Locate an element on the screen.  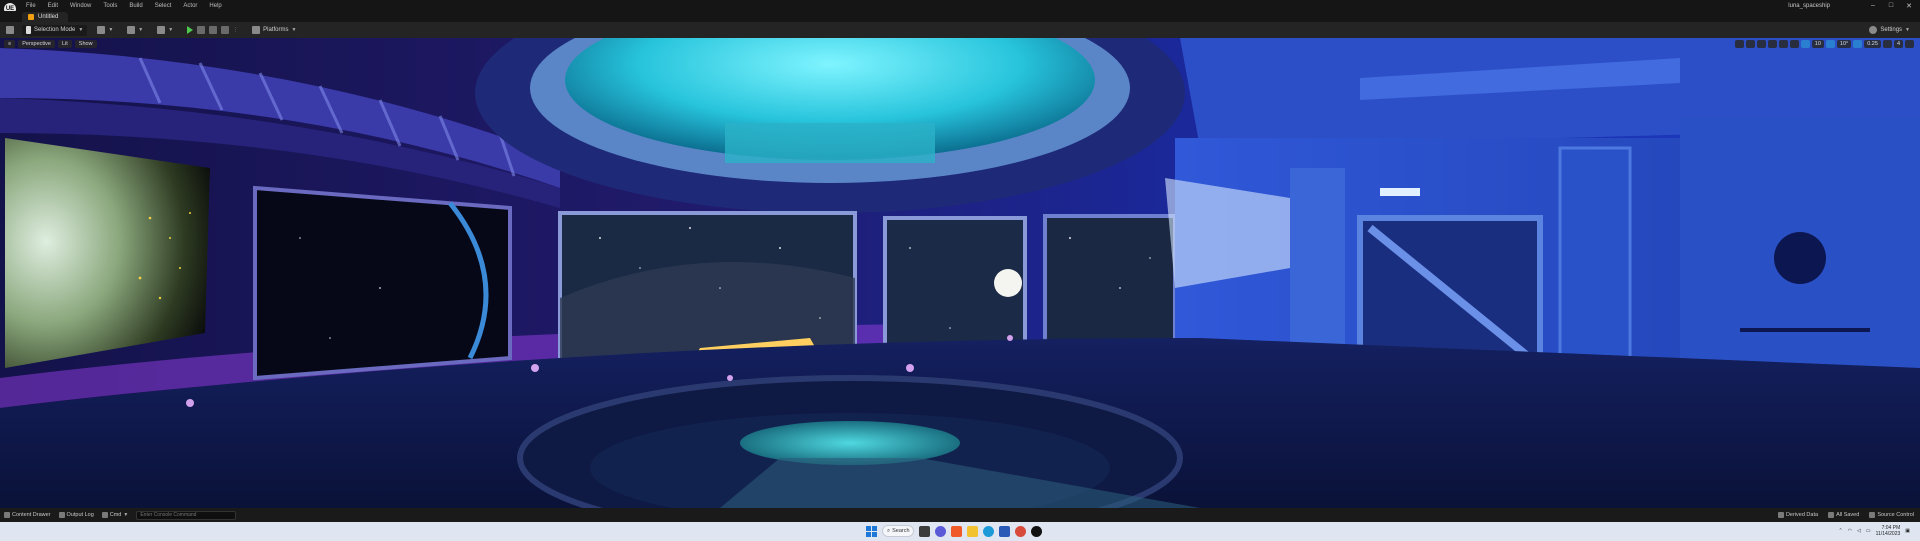
save-button is located at coordinates (10, 30).